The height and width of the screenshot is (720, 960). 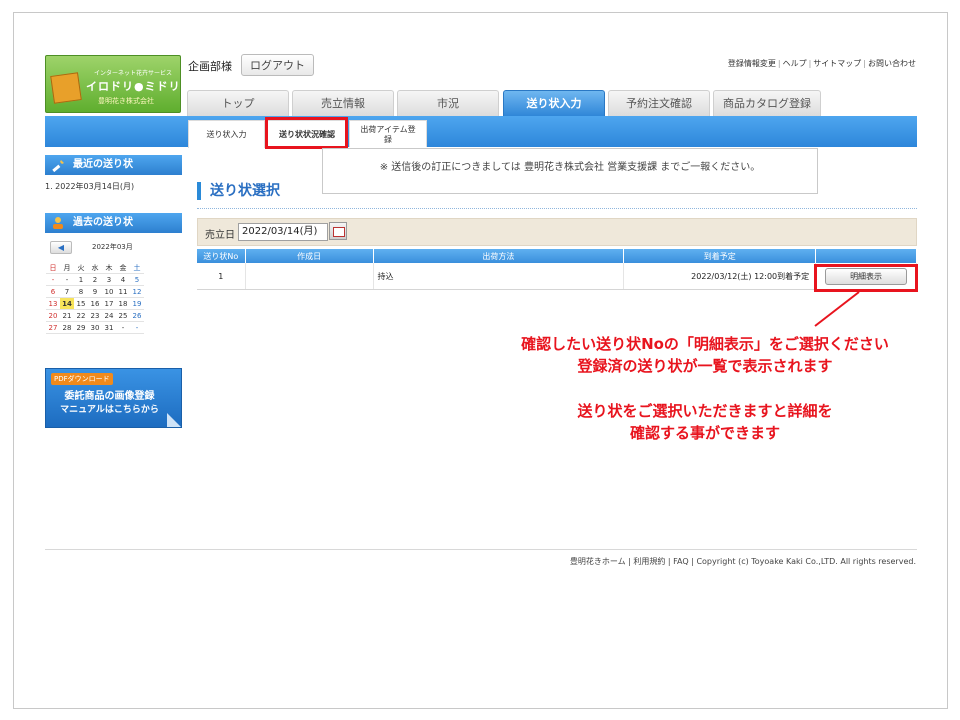 What do you see at coordinates (95, 279) in the screenshot?
I see `cal-day: 2` at bounding box center [95, 279].